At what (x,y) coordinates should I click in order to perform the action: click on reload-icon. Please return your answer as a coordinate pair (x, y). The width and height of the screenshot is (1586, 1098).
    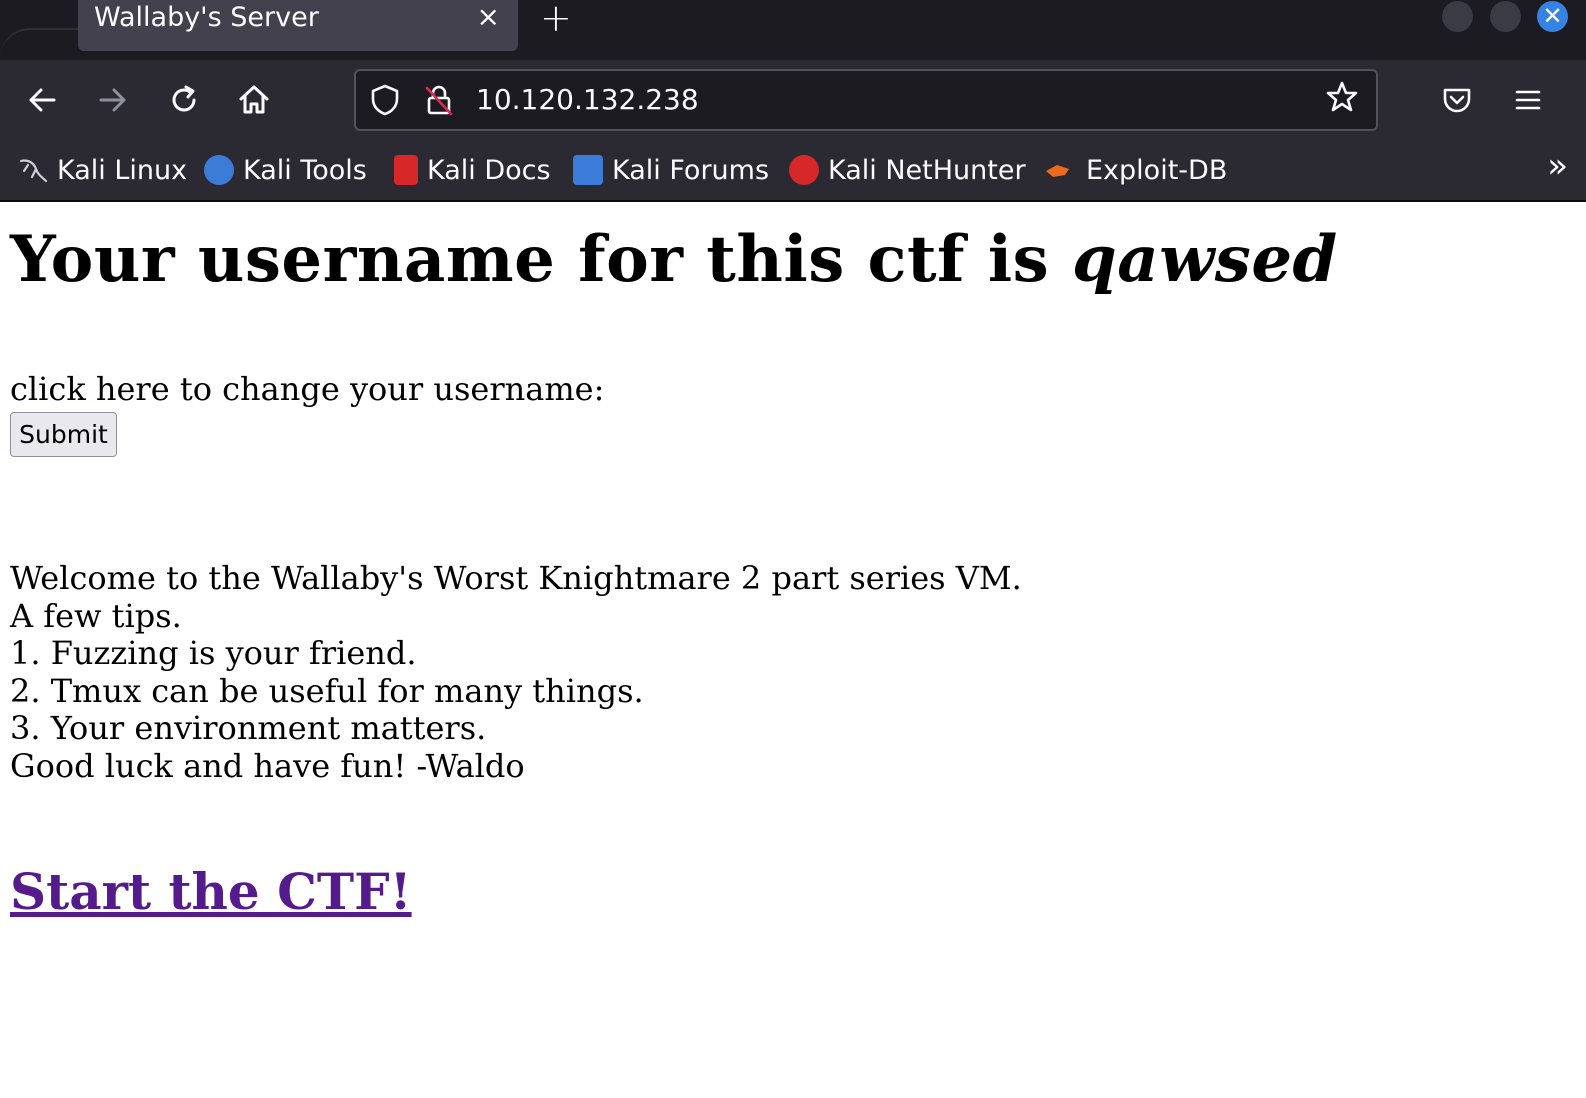
    Looking at the image, I should click on (184, 98).